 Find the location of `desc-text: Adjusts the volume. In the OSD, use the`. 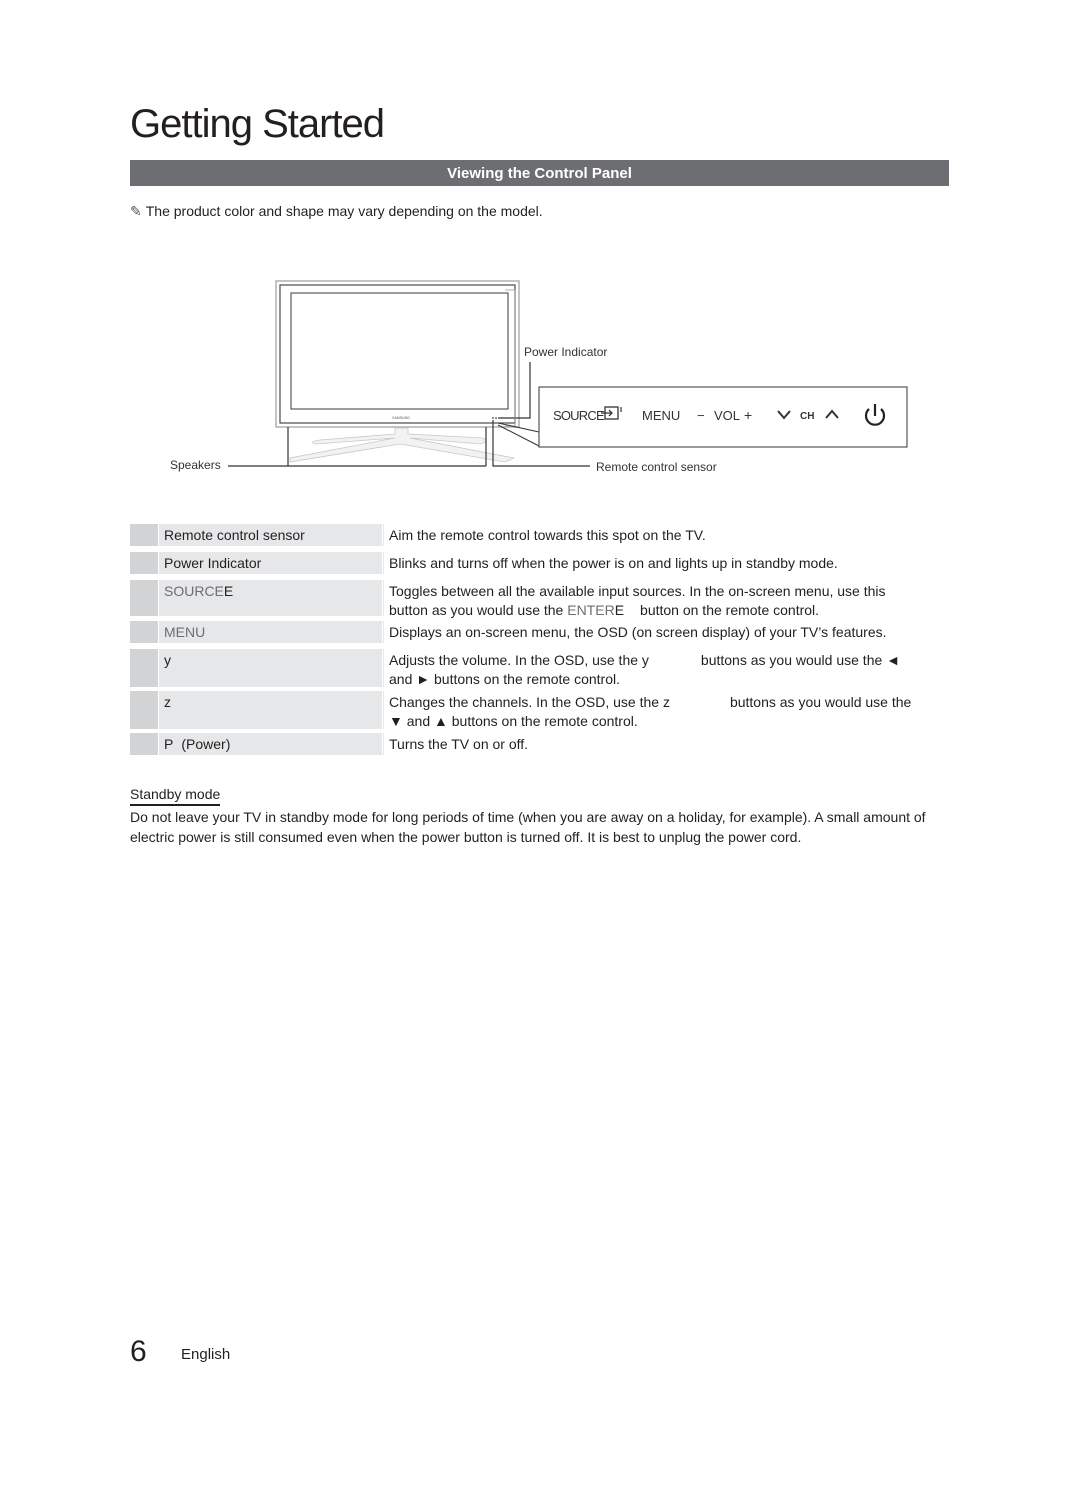

desc-text: Adjusts the volume. In the OSD, use the is located at coordinates (515, 660).